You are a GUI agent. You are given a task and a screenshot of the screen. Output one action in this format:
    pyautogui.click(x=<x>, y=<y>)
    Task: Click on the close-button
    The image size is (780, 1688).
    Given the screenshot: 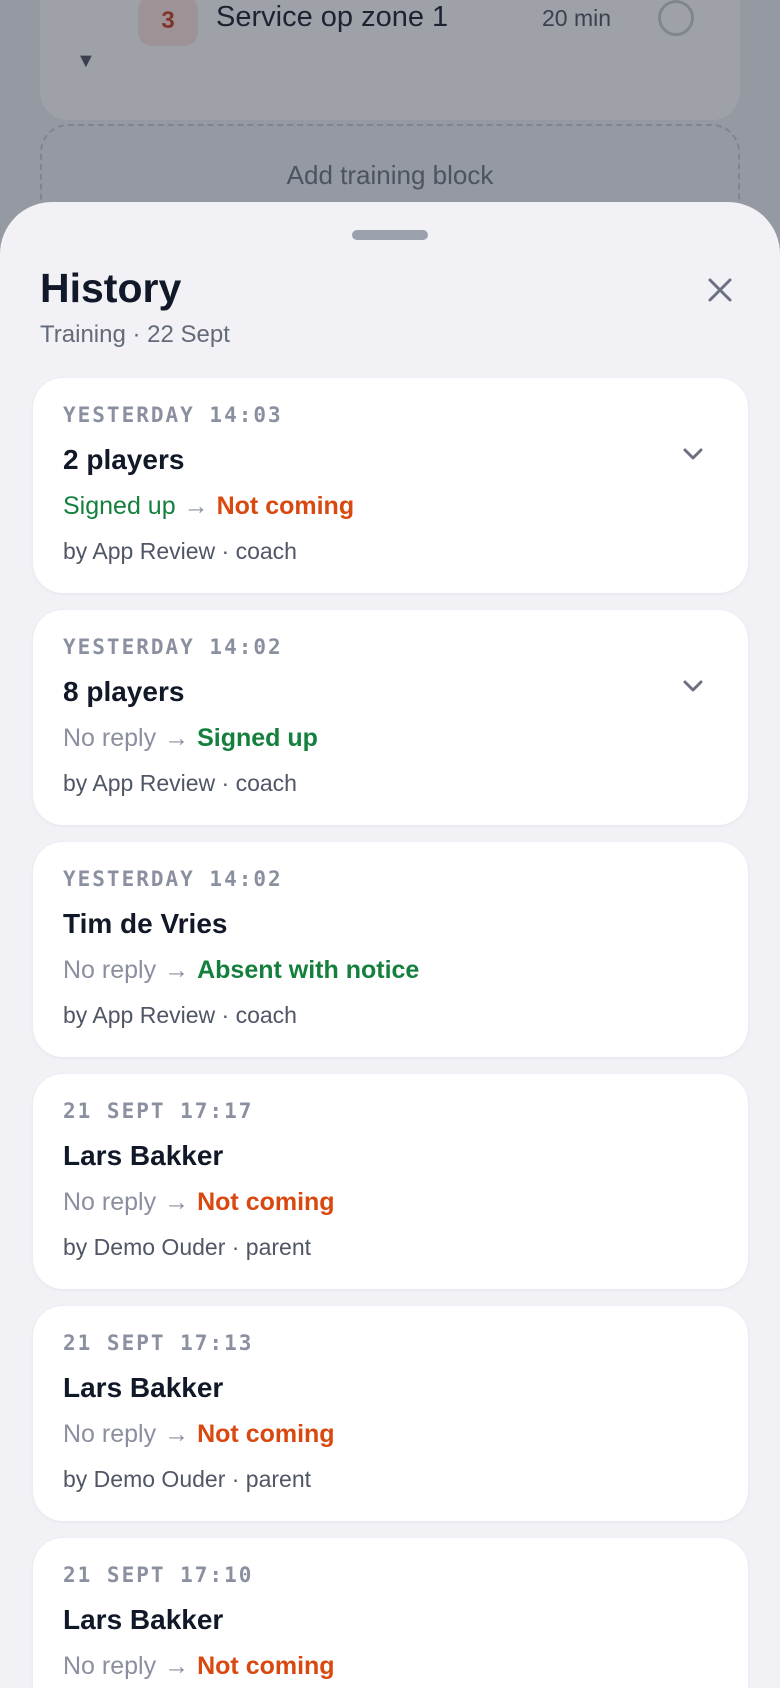 What is the action you would take?
    pyautogui.click(x=720, y=290)
    